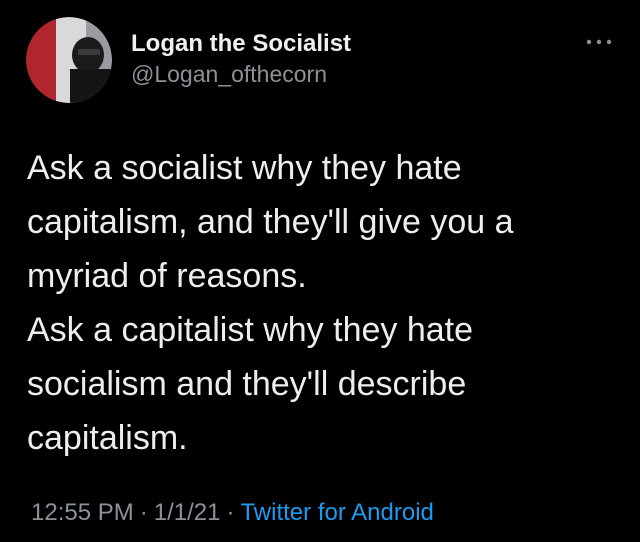  I want to click on user-handle: @Logan_ofthecorn, so click(229, 74).